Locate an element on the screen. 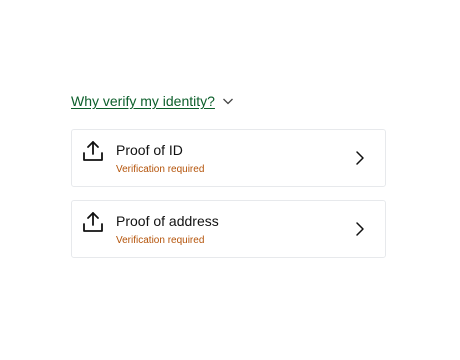 The width and height of the screenshot is (460, 360). why-verify-toggle: Why verify my identity? is located at coordinates (153, 101).